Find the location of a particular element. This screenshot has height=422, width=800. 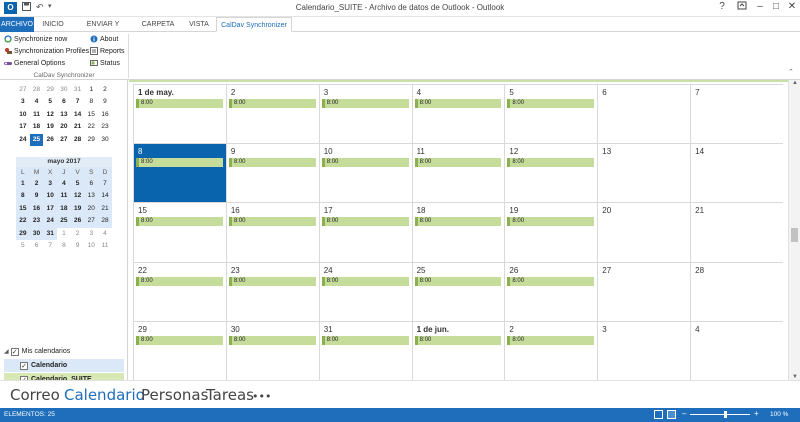

day-cell: 2 8:00 is located at coordinates (272, 114).